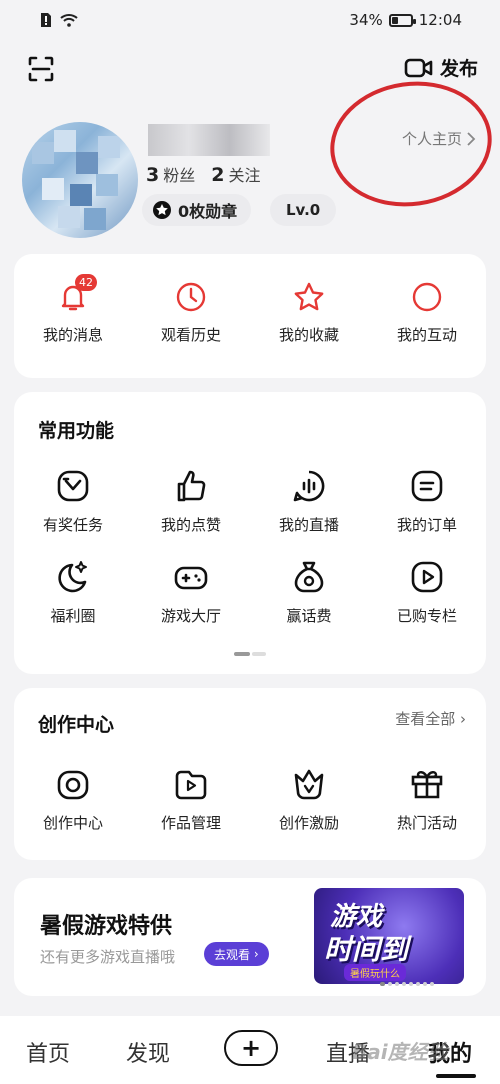 Image resolution: width=500 pixels, height=1084 pixels. Describe the element at coordinates (427, 799) in the screenshot. I see `grid-item-hot-events: 热门活动` at that location.